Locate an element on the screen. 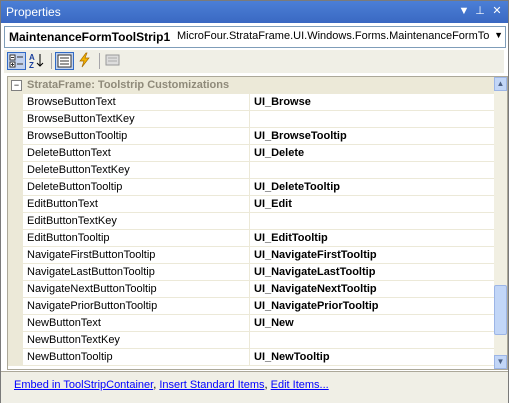 This screenshot has height=403, width=509. events-button is located at coordinates (85, 61).